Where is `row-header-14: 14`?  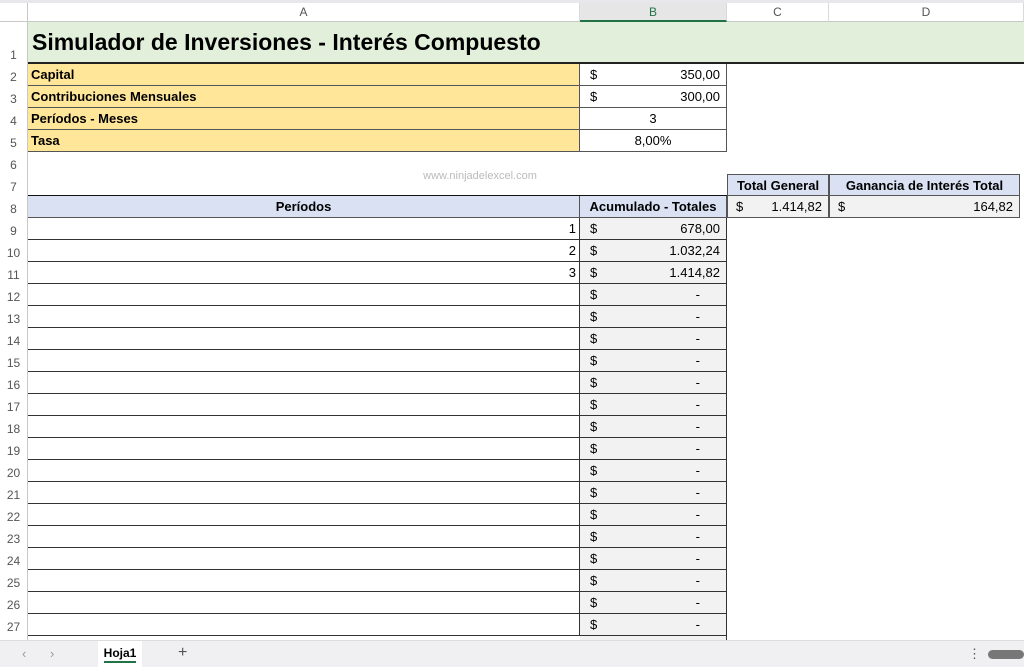
row-header-14: 14 is located at coordinates (14, 339).